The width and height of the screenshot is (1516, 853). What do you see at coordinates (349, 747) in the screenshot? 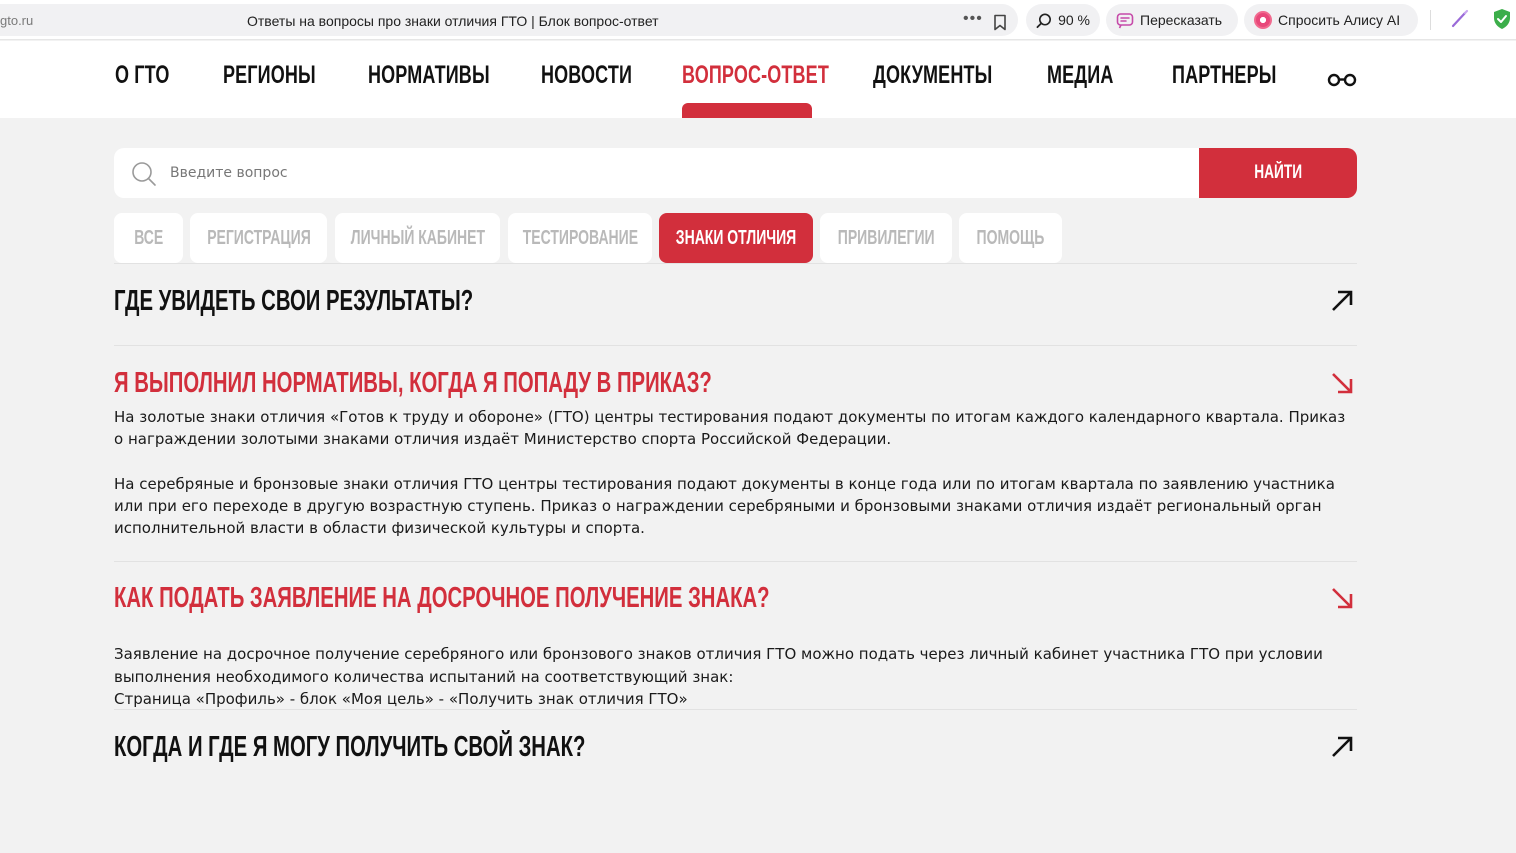
I see `faq-question: КОГДА И ГДЕ Я МОГУ ПОЛУЧИТЬ СВОЙ ЗНАК?` at bounding box center [349, 747].